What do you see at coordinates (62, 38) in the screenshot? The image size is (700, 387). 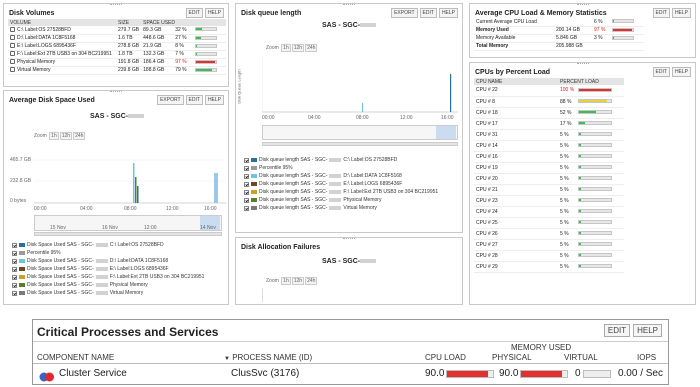 I see `volume-cell: D:\ Label:DATA 1C8F5168` at bounding box center [62, 38].